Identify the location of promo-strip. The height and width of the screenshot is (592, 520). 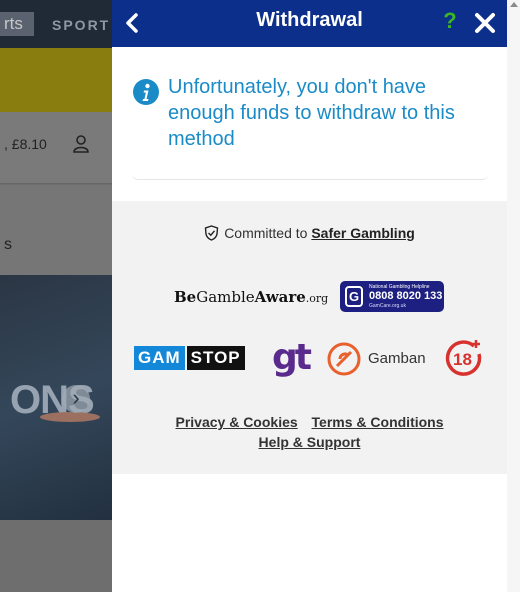
(56, 80).